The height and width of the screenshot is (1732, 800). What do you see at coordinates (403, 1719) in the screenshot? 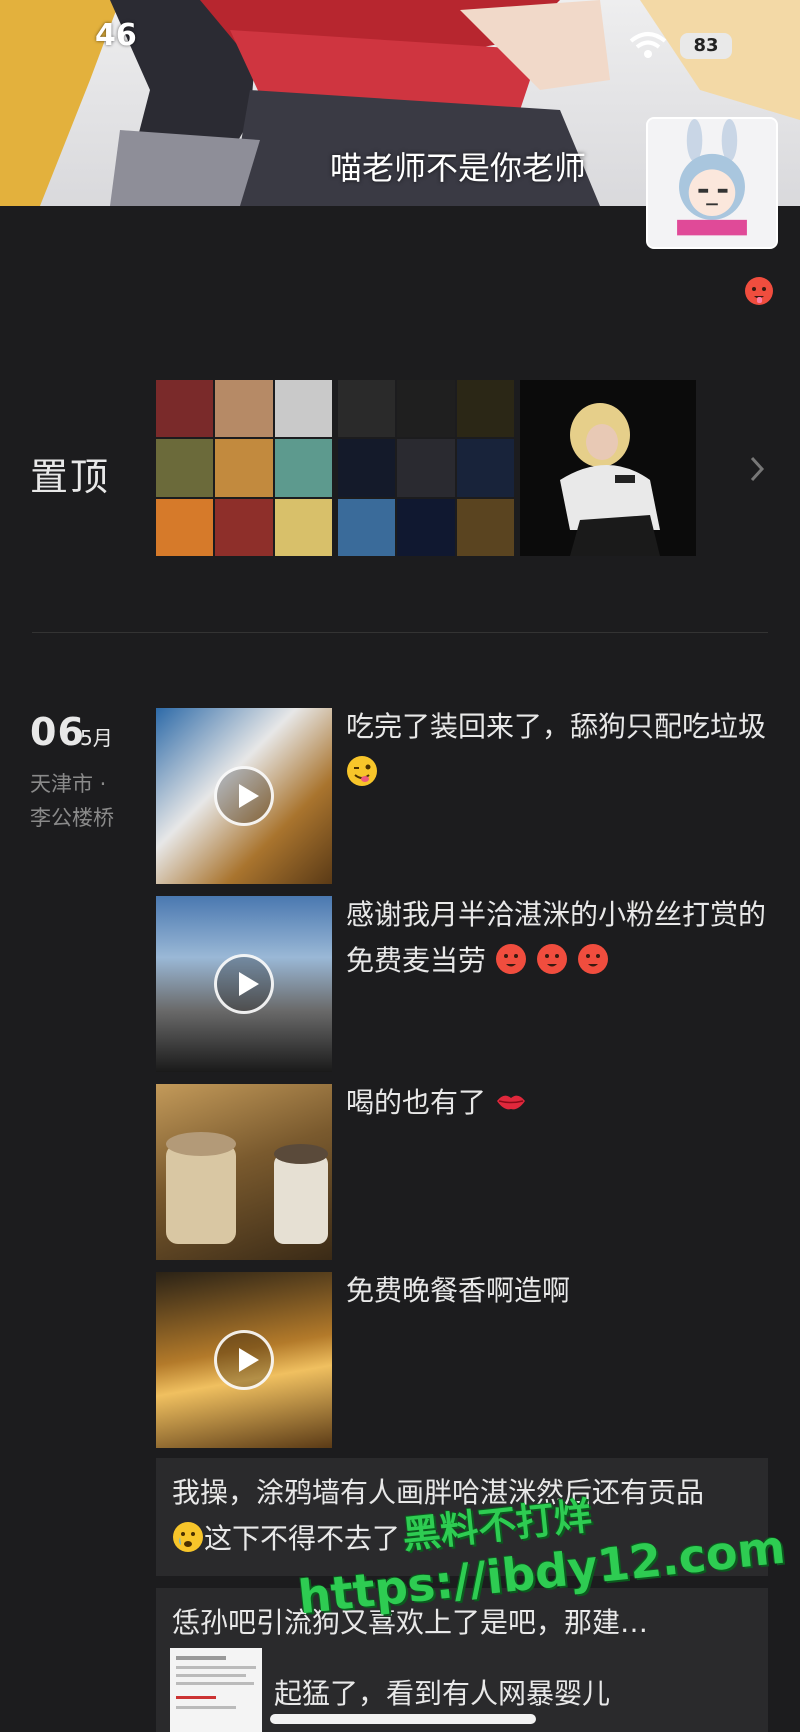
I see `home-indicator` at bounding box center [403, 1719].